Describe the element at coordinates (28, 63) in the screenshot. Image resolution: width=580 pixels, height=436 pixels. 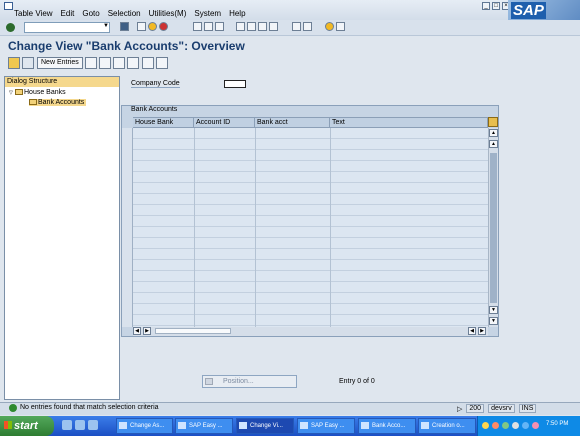
I see `details-icon` at that location.